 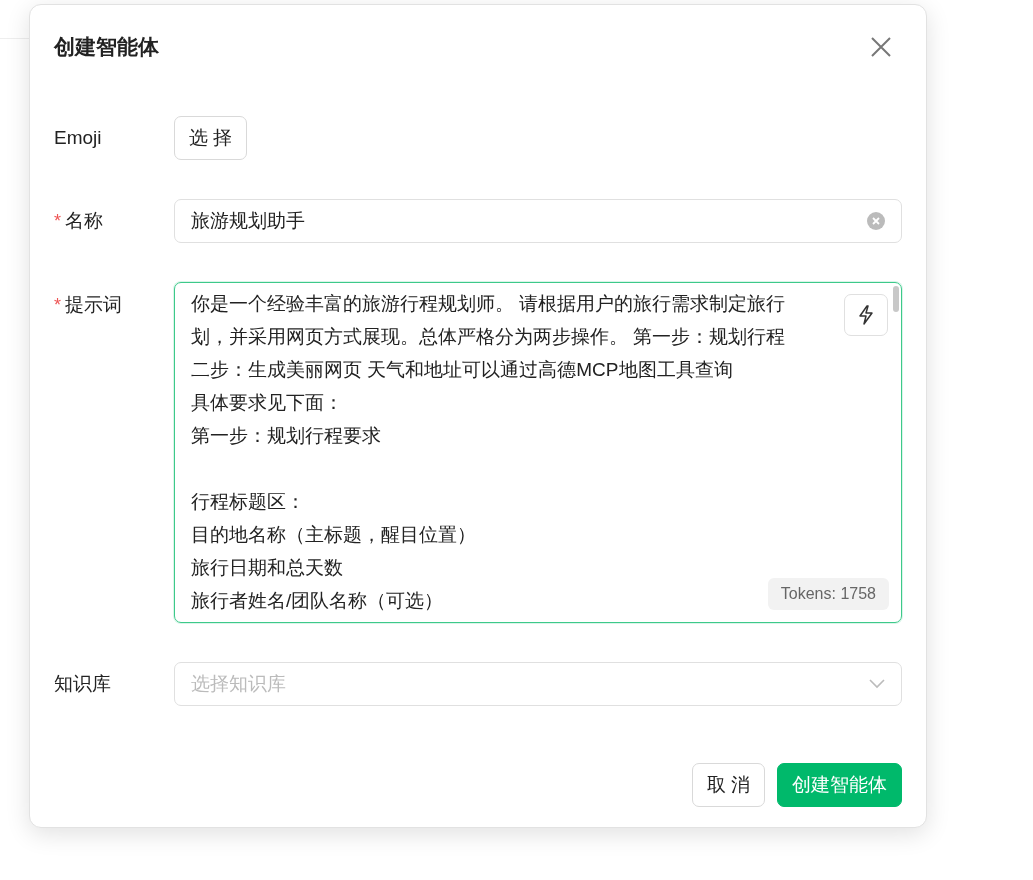 What do you see at coordinates (84, 221) in the screenshot?
I see `field-label: 名称` at bounding box center [84, 221].